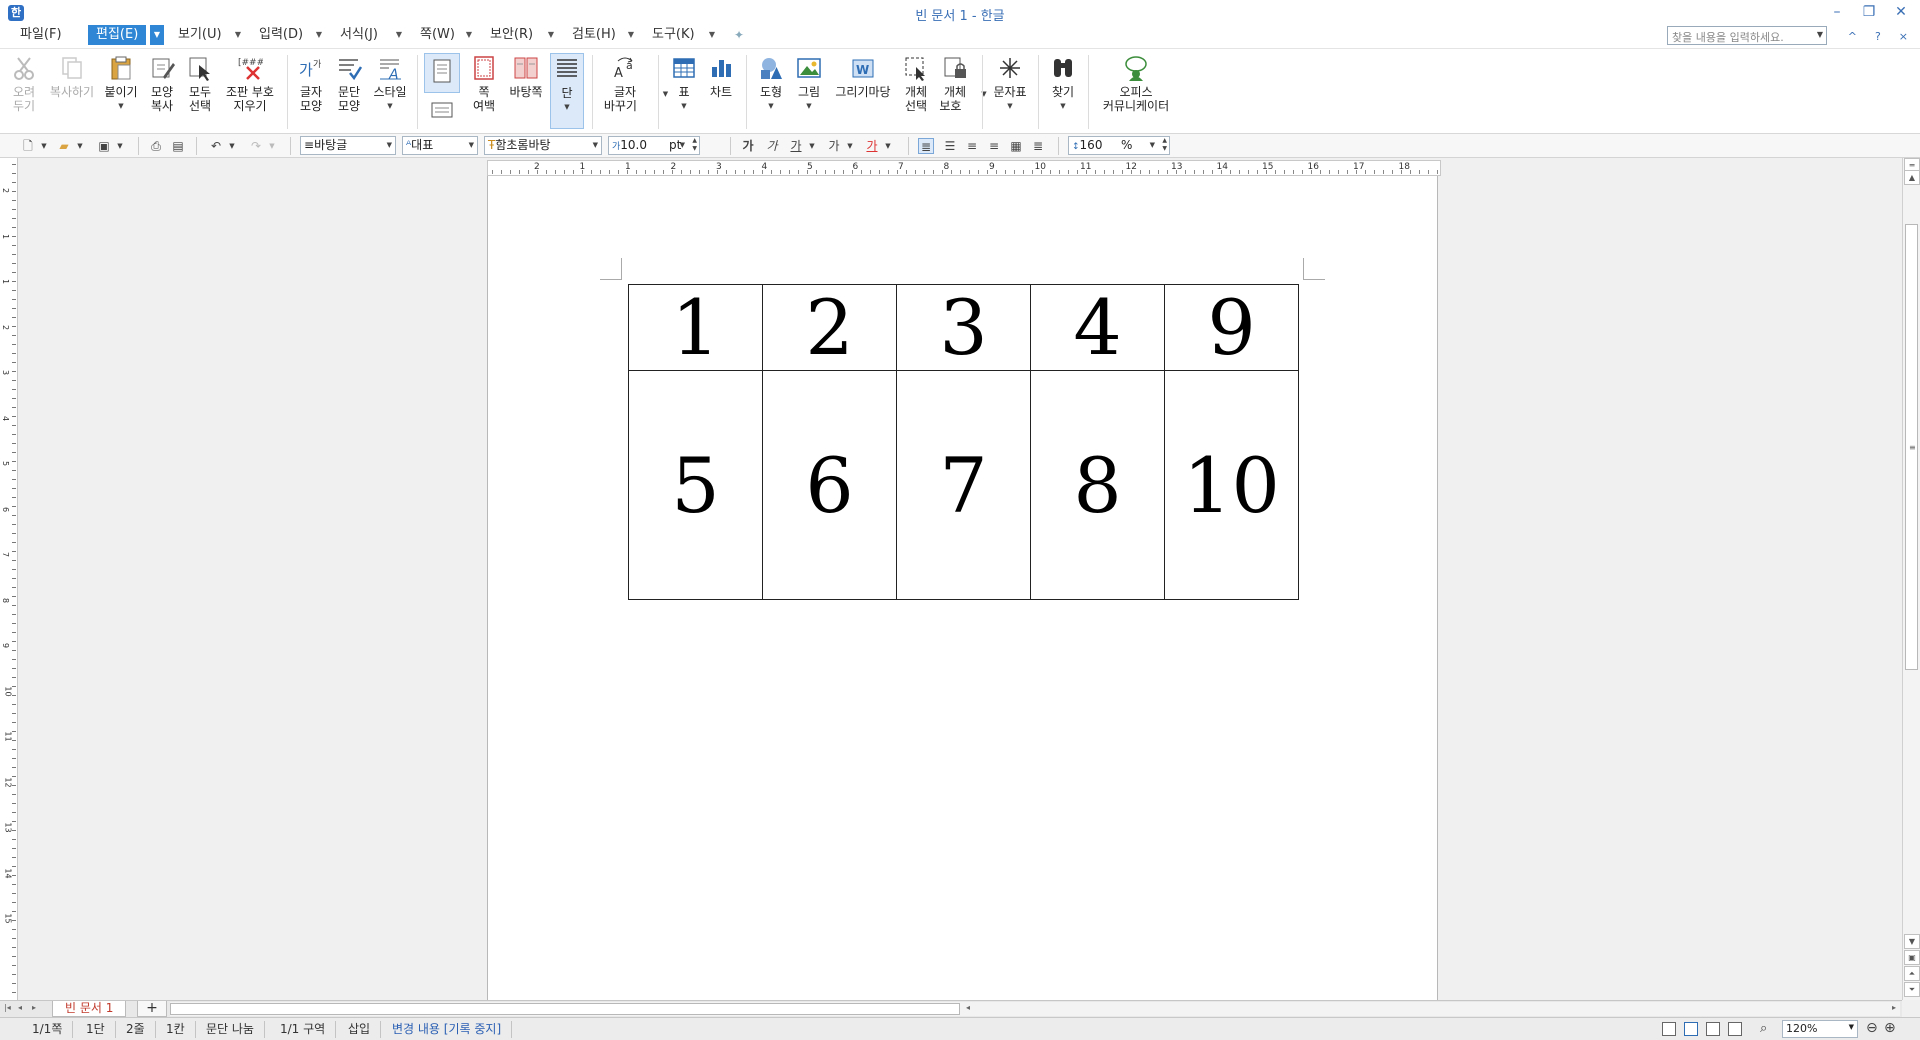 The width and height of the screenshot is (1920, 1040). I want to click on tab-next-icon: ▸, so click(34, 1007).